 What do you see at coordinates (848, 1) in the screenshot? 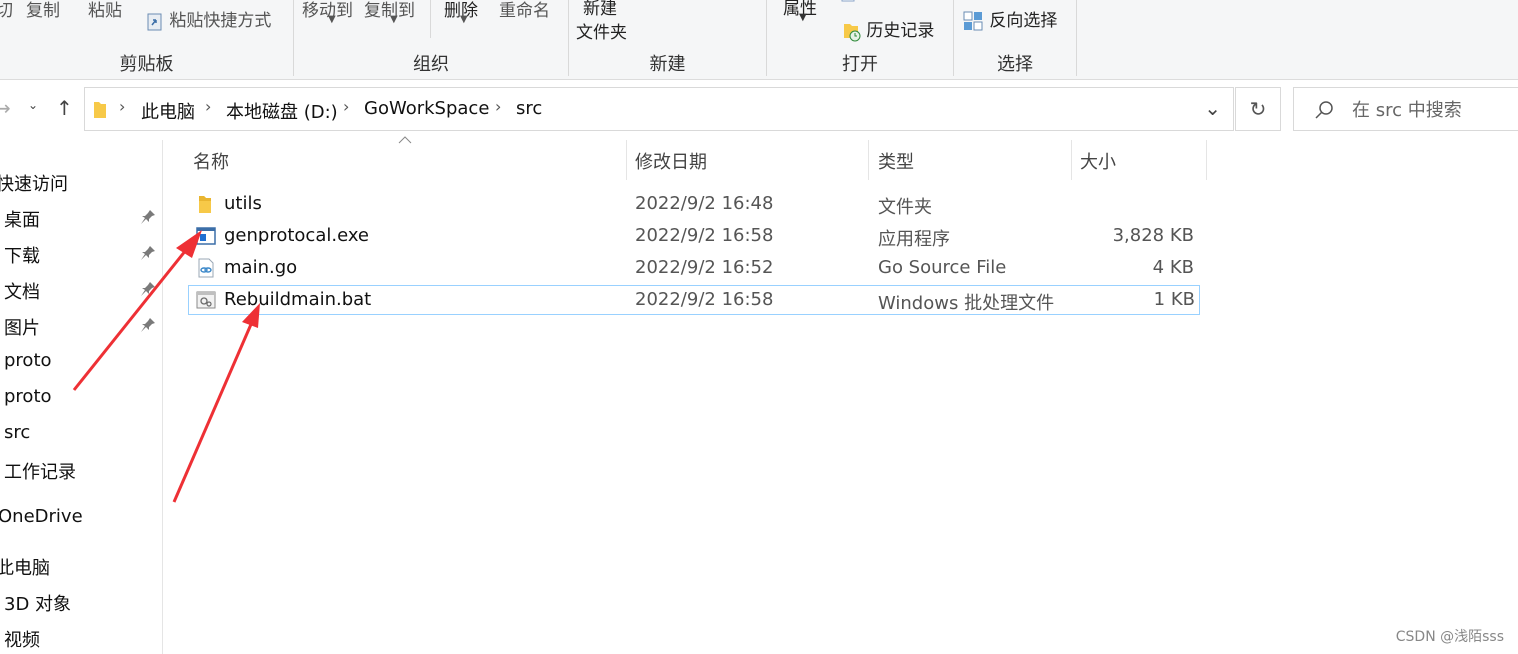
I see `open-icon` at bounding box center [848, 1].